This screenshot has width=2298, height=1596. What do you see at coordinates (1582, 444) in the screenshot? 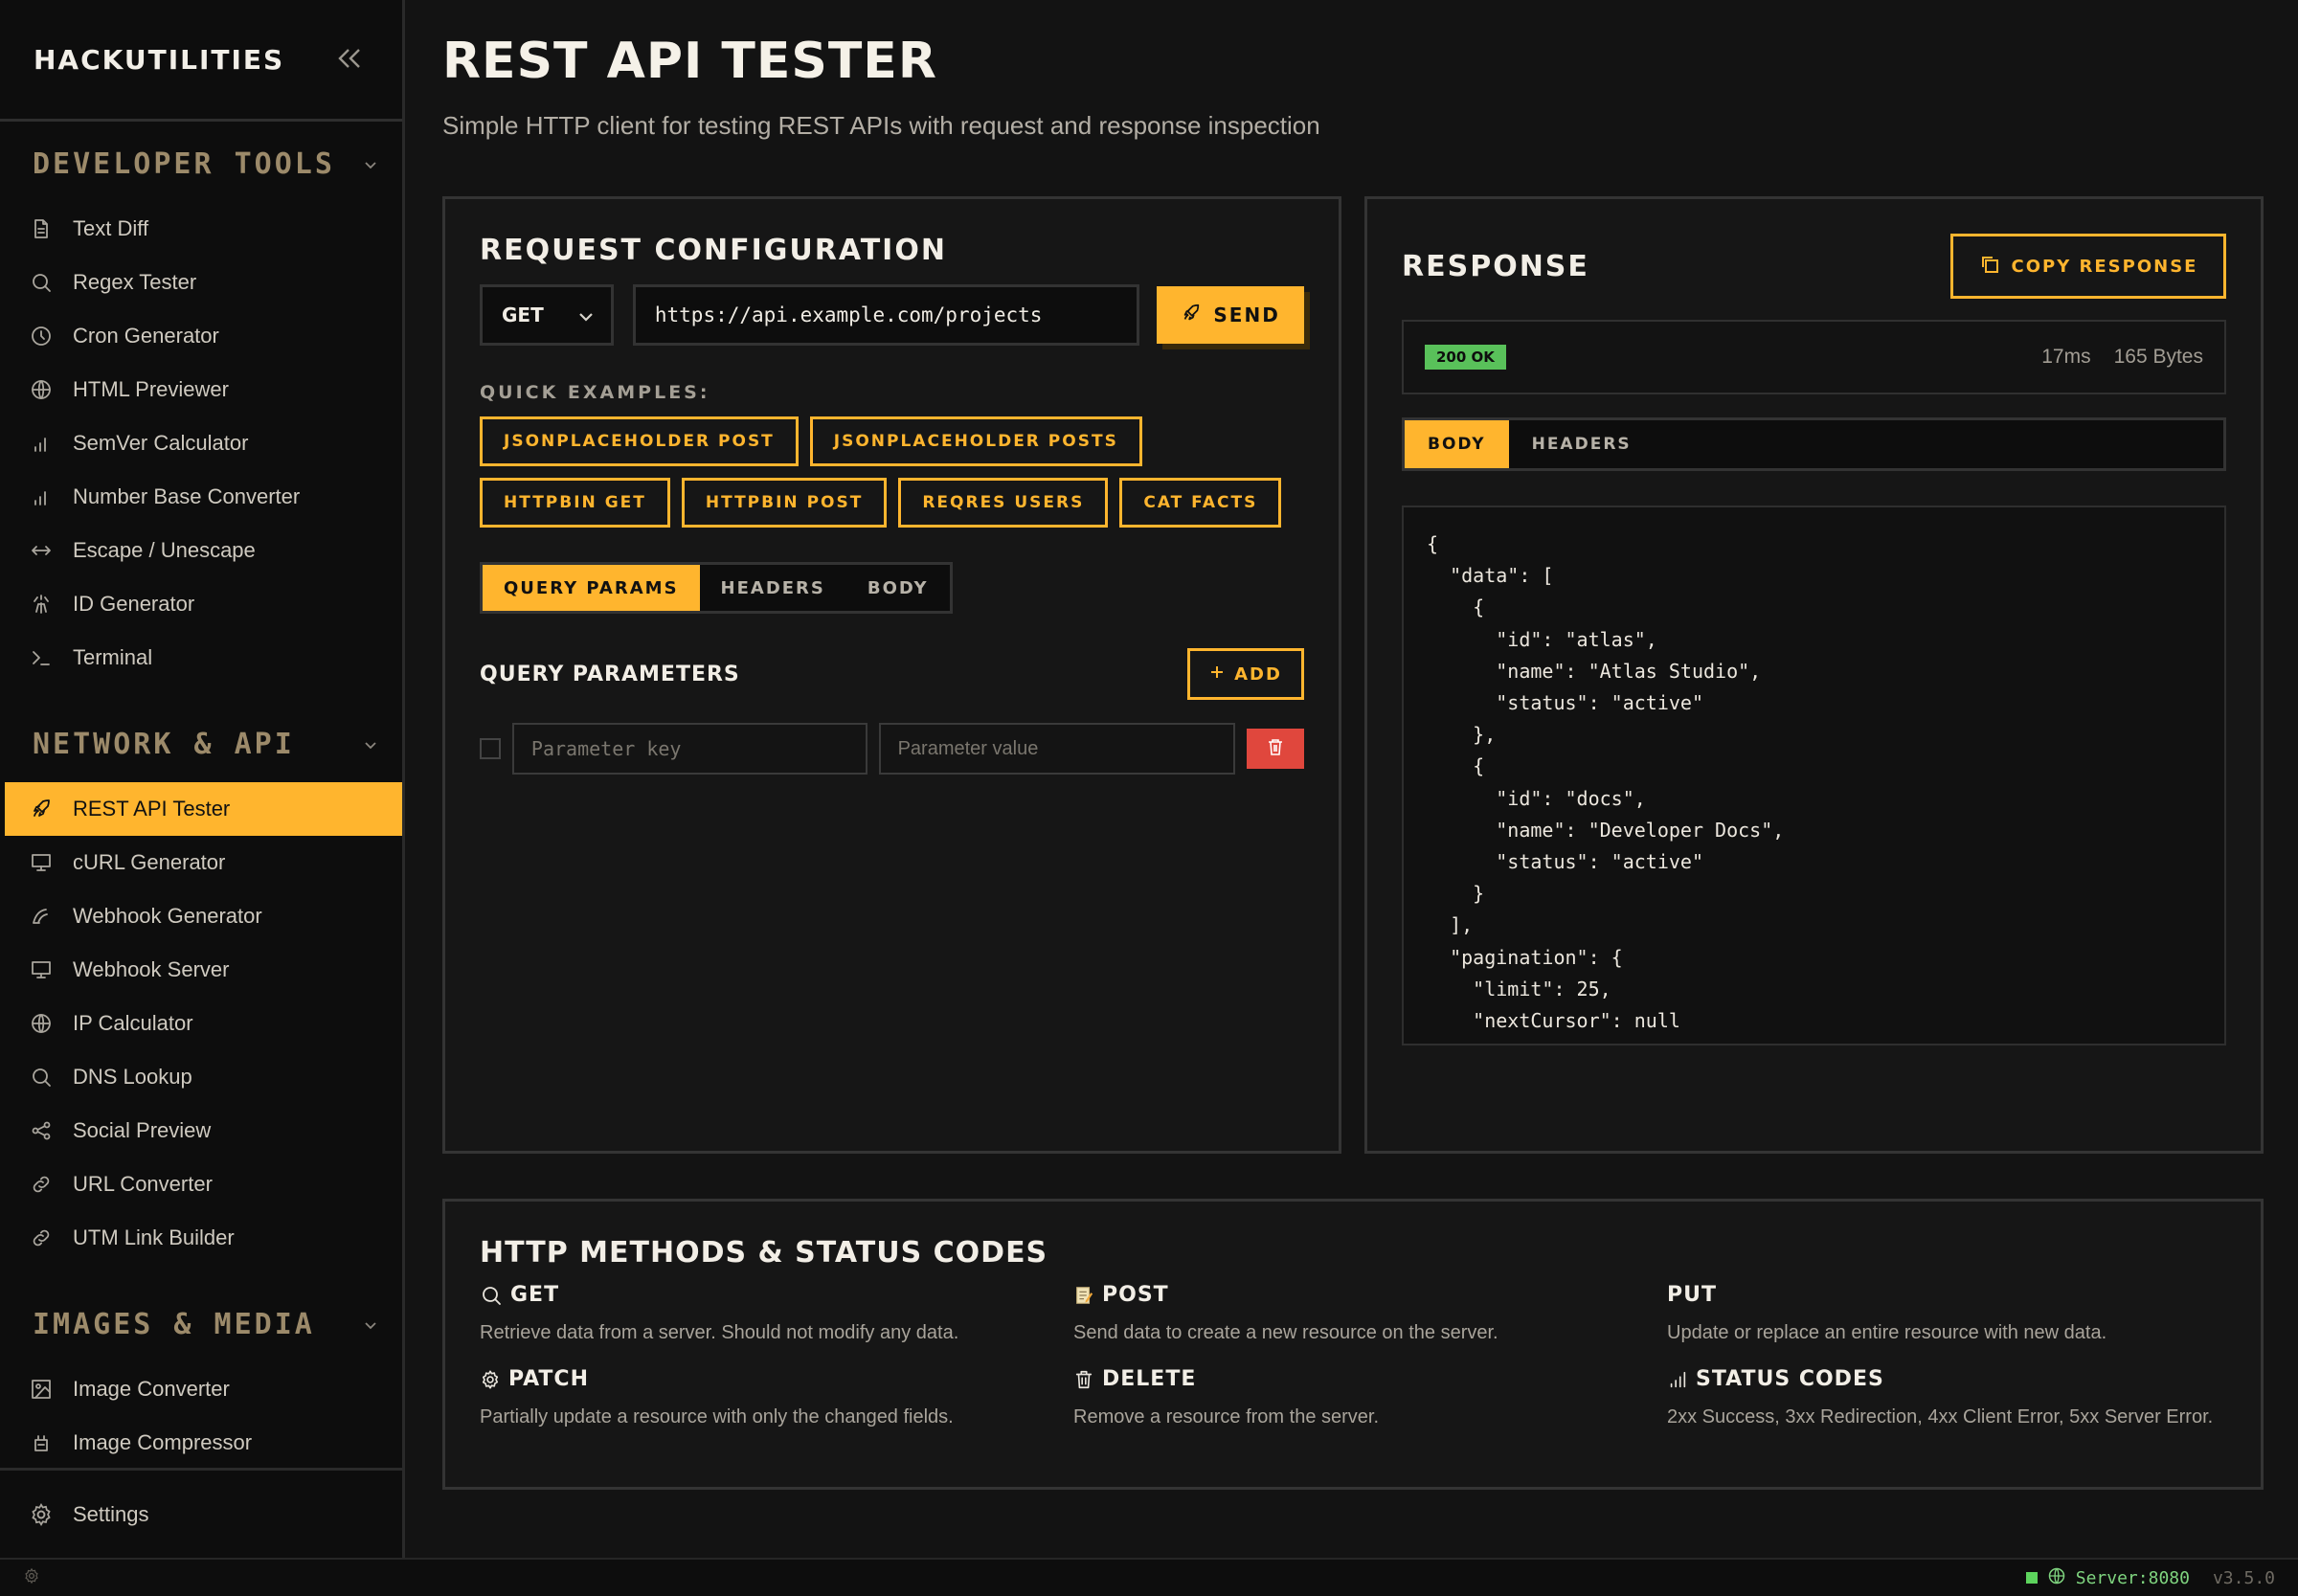
I see `response-tab-headers: HEADERS` at bounding box center [1582, 444].